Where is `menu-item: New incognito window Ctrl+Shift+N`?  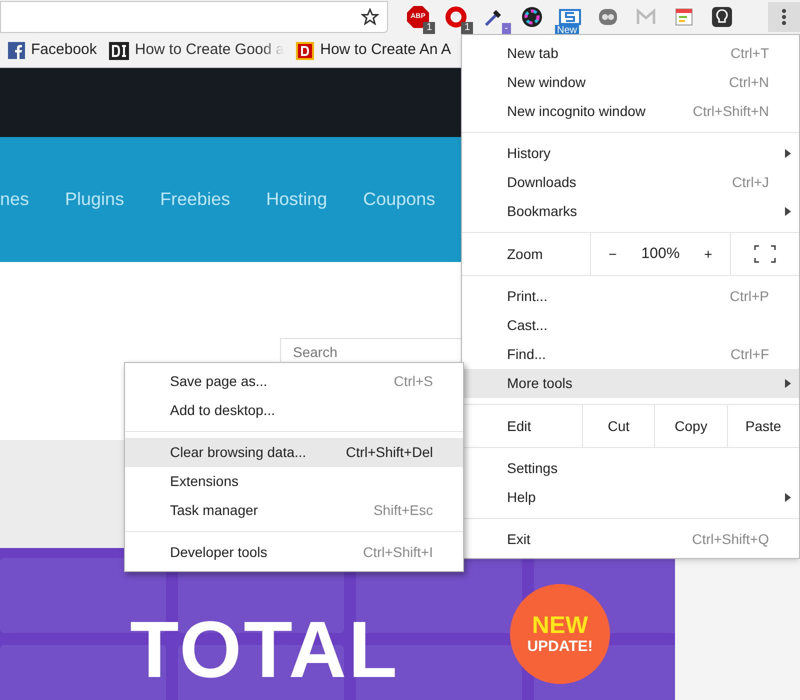
menu-item: New incognito window Ctrl+Shift+N is located at coordinates (630, 111).